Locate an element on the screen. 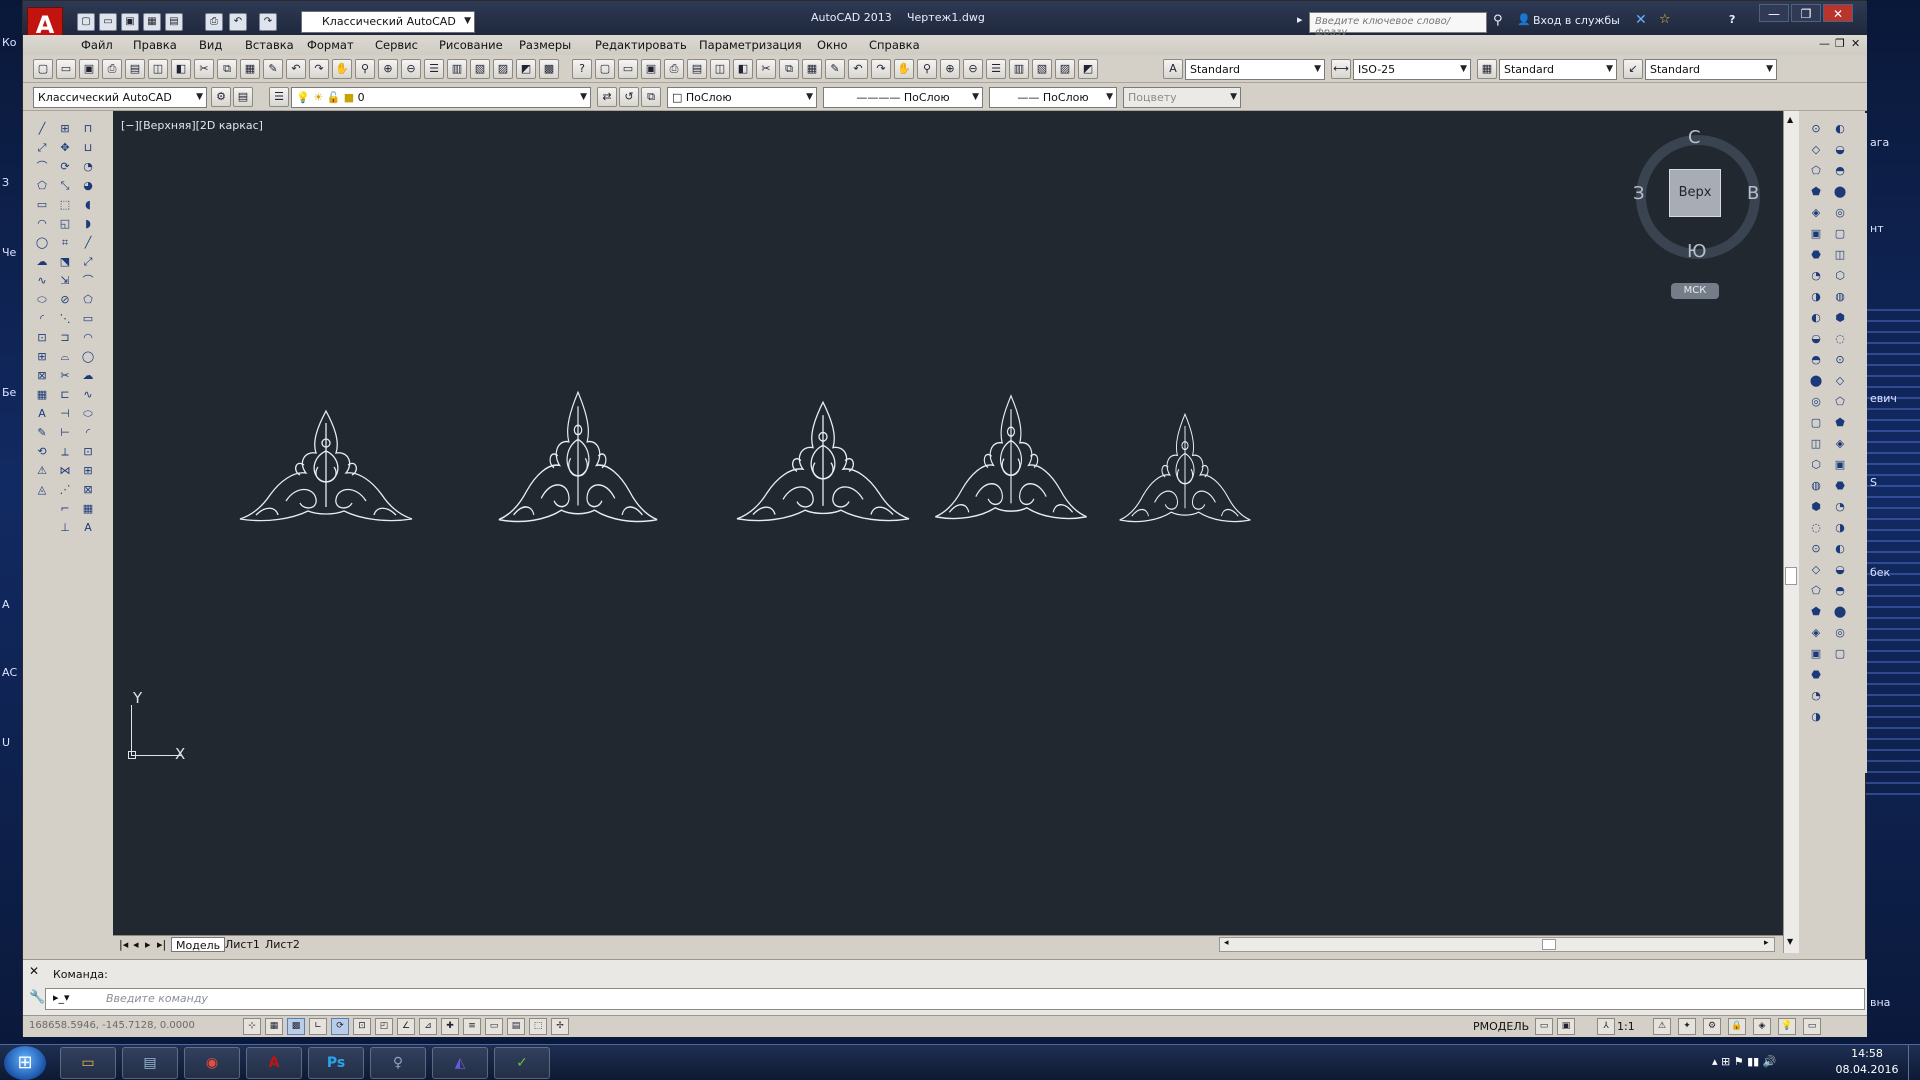  calc-icon: ▩ is located at coordinates (549, 69).